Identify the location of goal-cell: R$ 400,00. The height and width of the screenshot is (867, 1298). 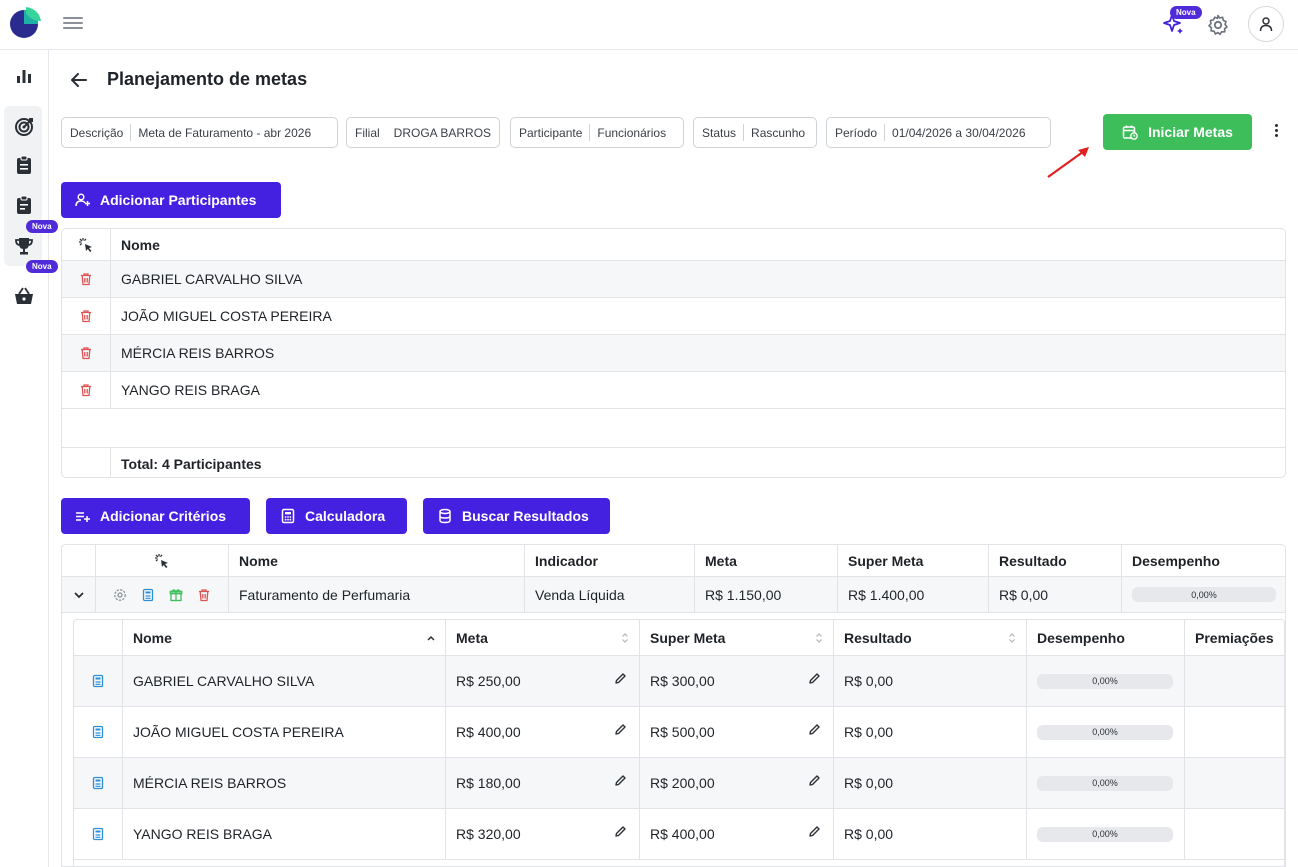
(543, 732).